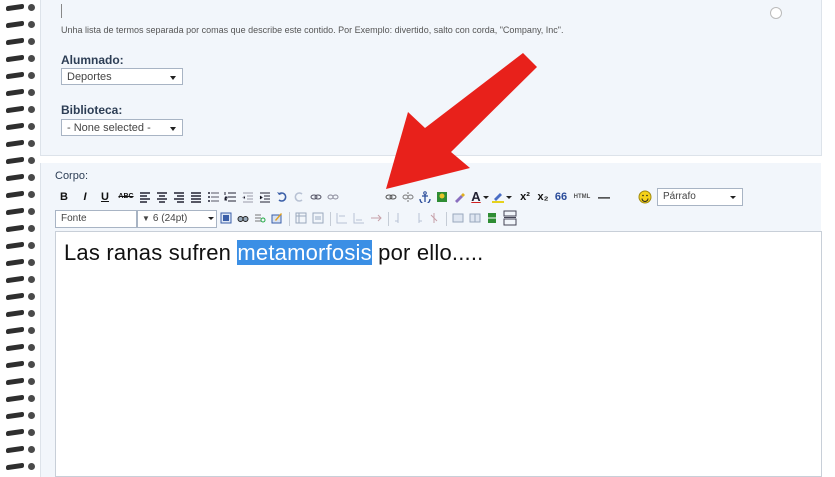 The width and height of the screenshot is (835, 477). What do you see at coordinates (105, 197) in the screenshot?
I see `underline-button: U` at bounding box center [105, 197].